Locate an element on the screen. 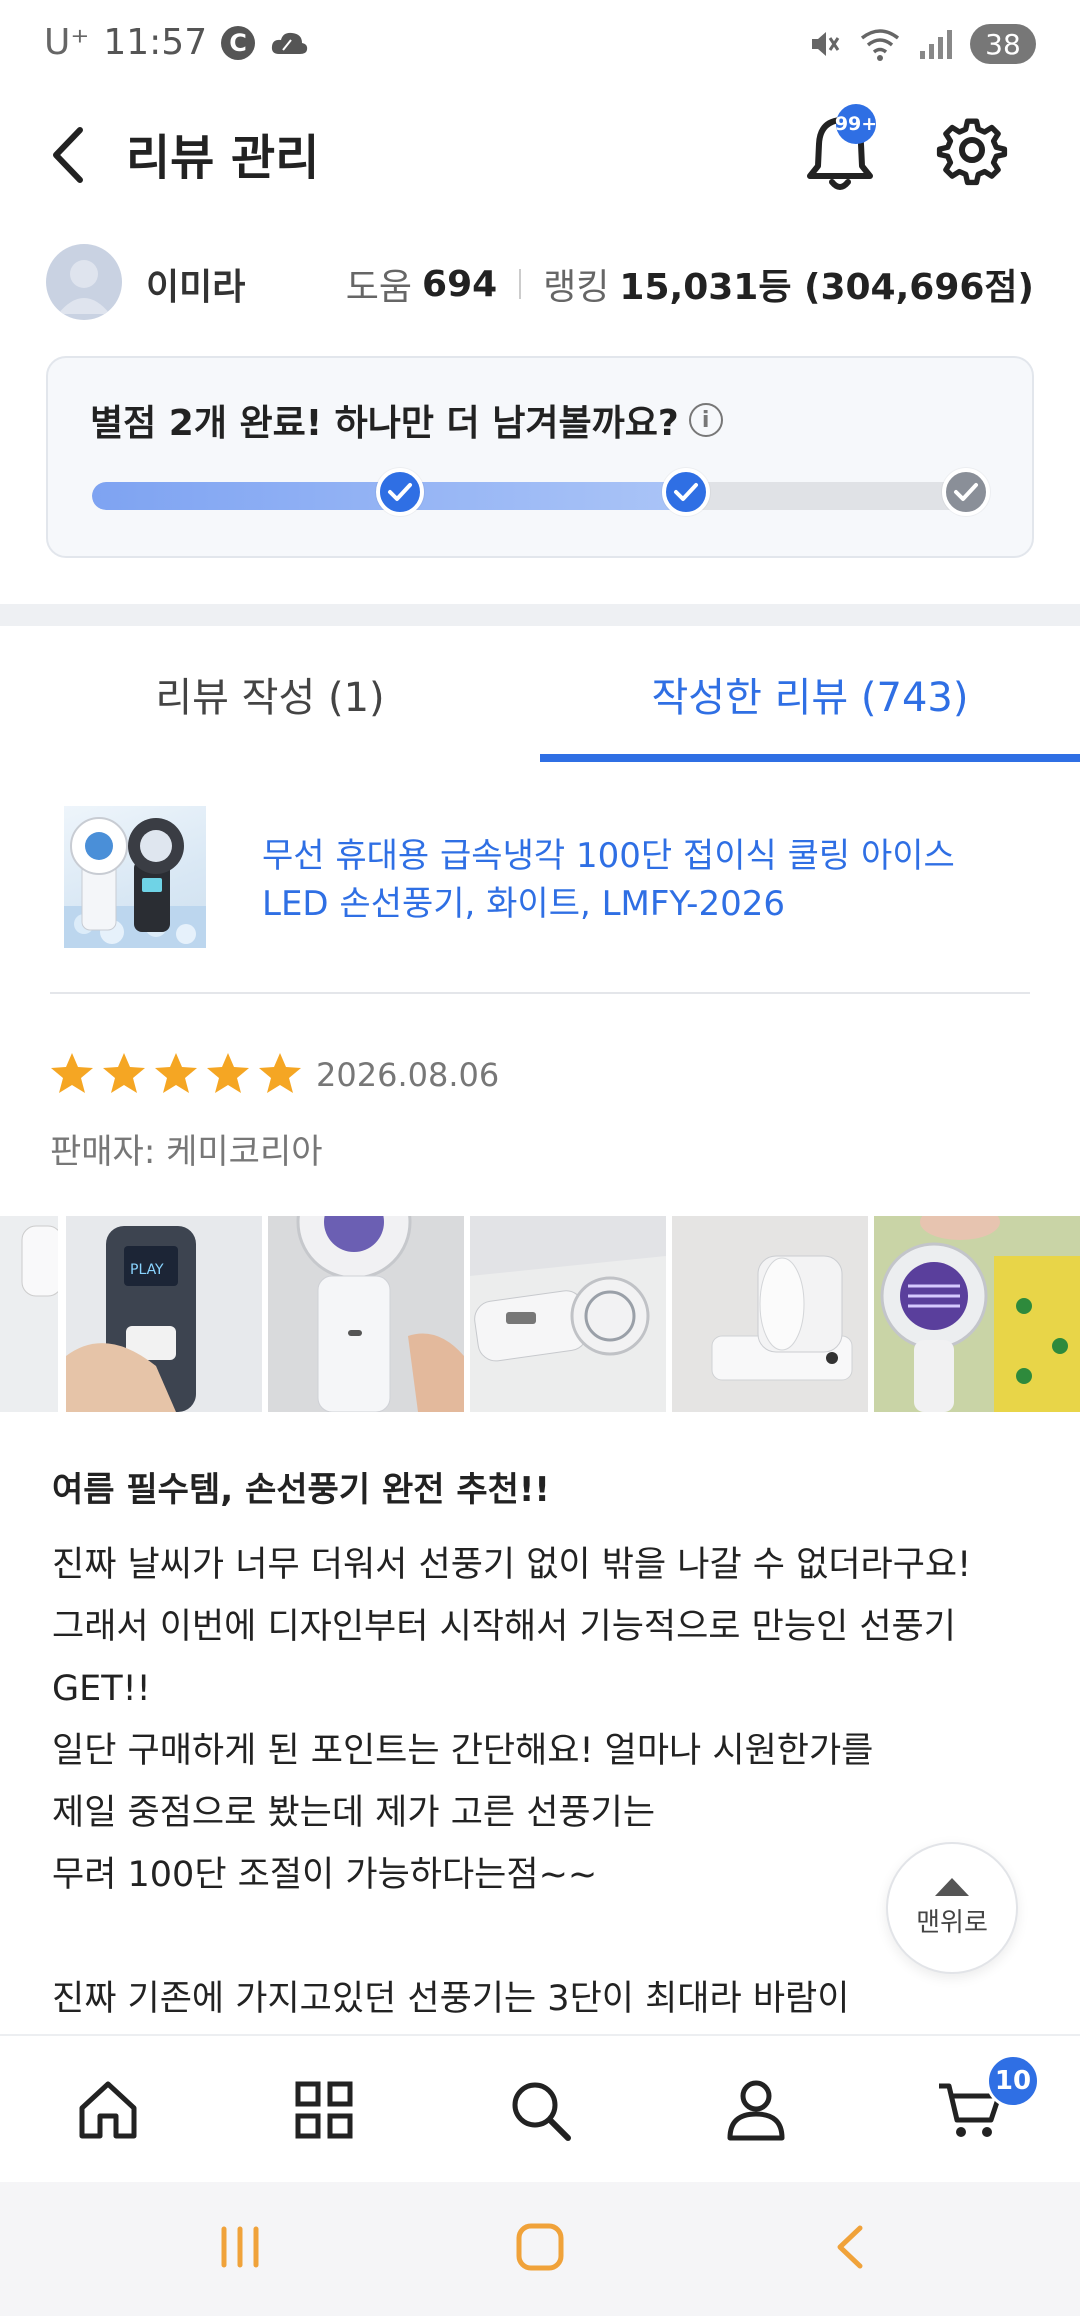  profile-row: 이미라 도움 694 랭킹 15,031등 (304,696점) is located at coordinates (540, 283).